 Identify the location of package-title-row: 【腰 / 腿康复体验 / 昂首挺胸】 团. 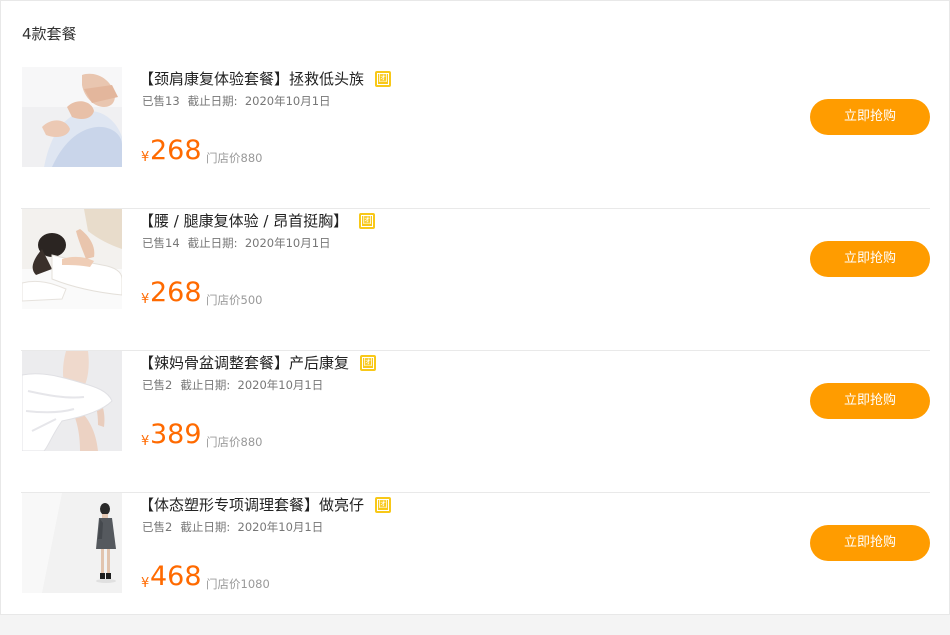
(257, 221).